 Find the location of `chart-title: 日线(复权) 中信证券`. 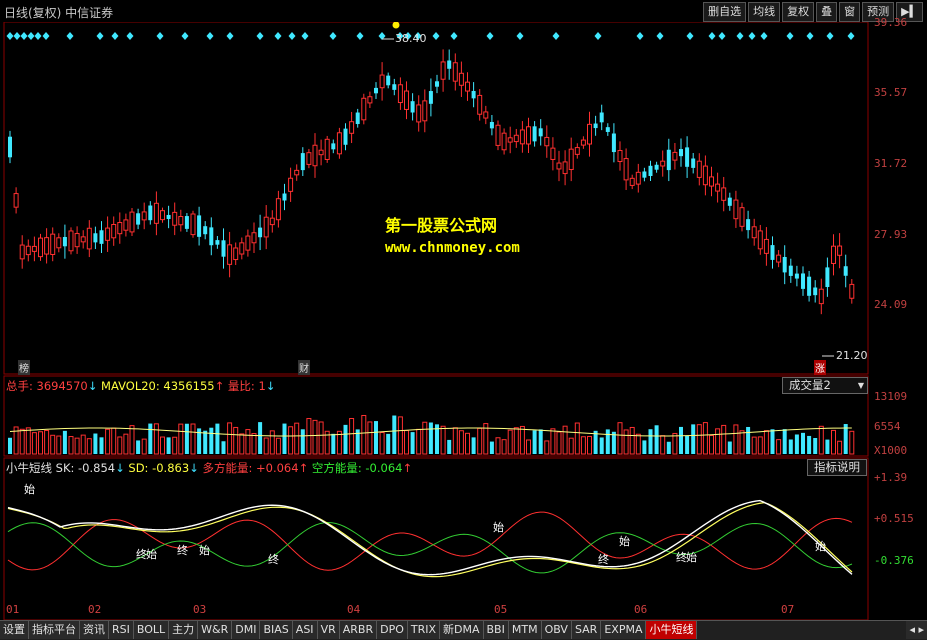

chart-title: 日线(复权) 中信证券 is located at coordinates (59, 13).